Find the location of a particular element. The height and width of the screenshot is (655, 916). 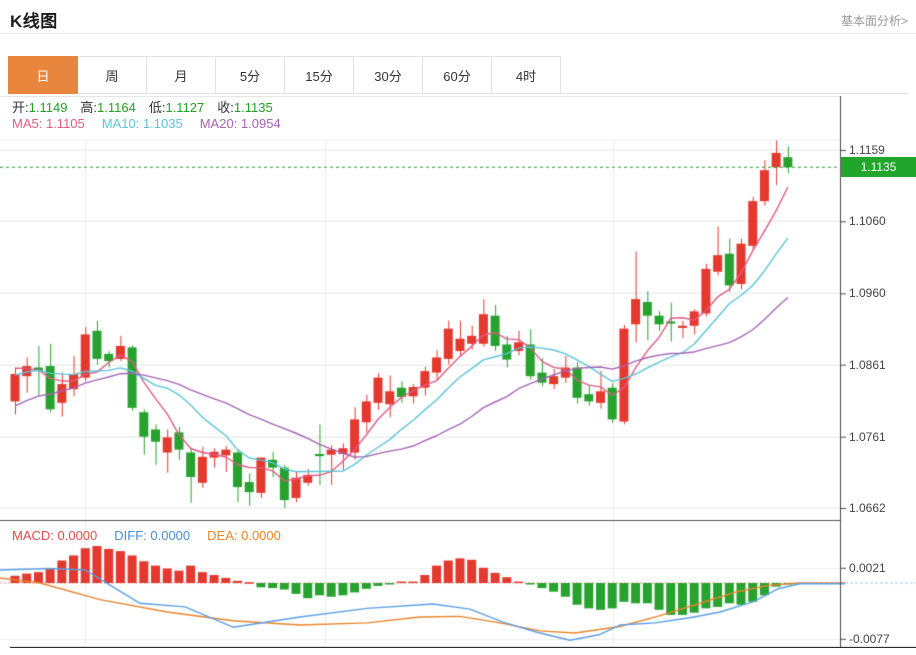

price-axis-label: 1.0662 is located at coordinates (867, 508).